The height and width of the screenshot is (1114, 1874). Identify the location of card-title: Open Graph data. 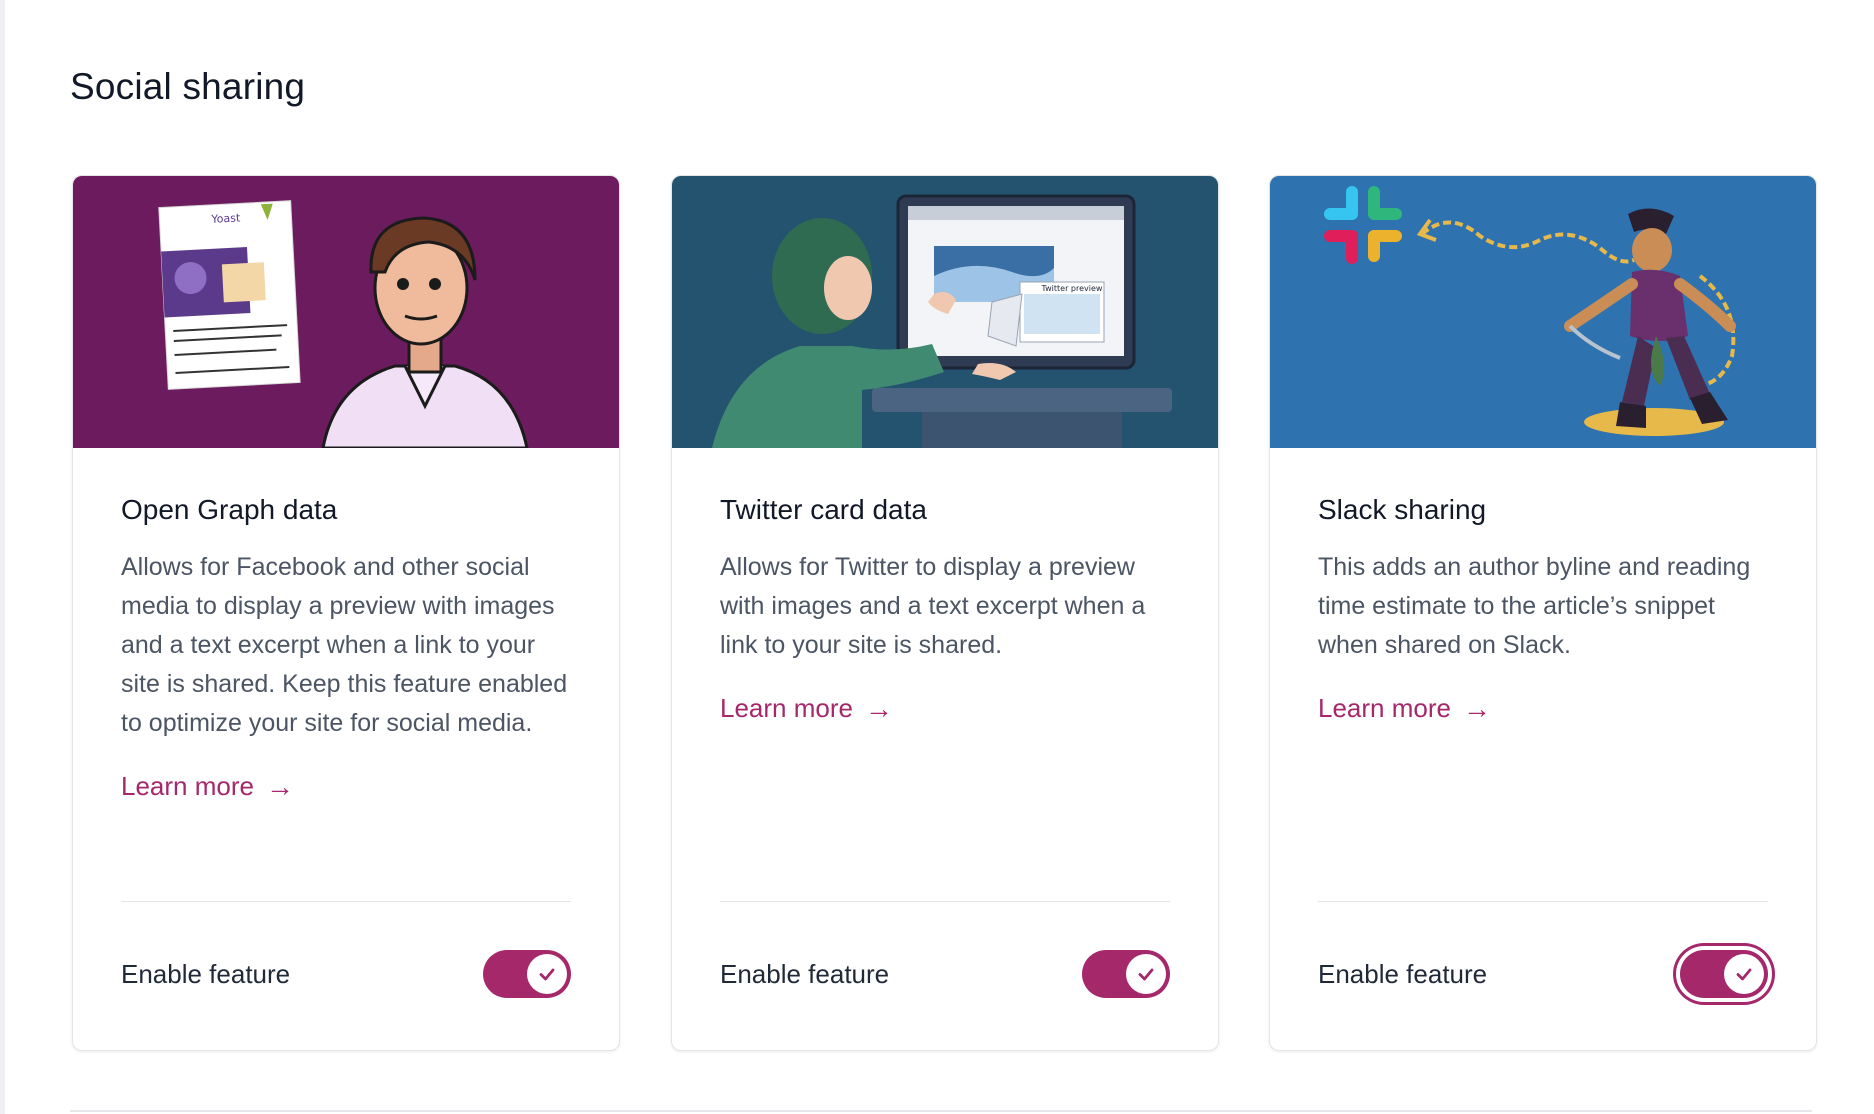
(229, 509).